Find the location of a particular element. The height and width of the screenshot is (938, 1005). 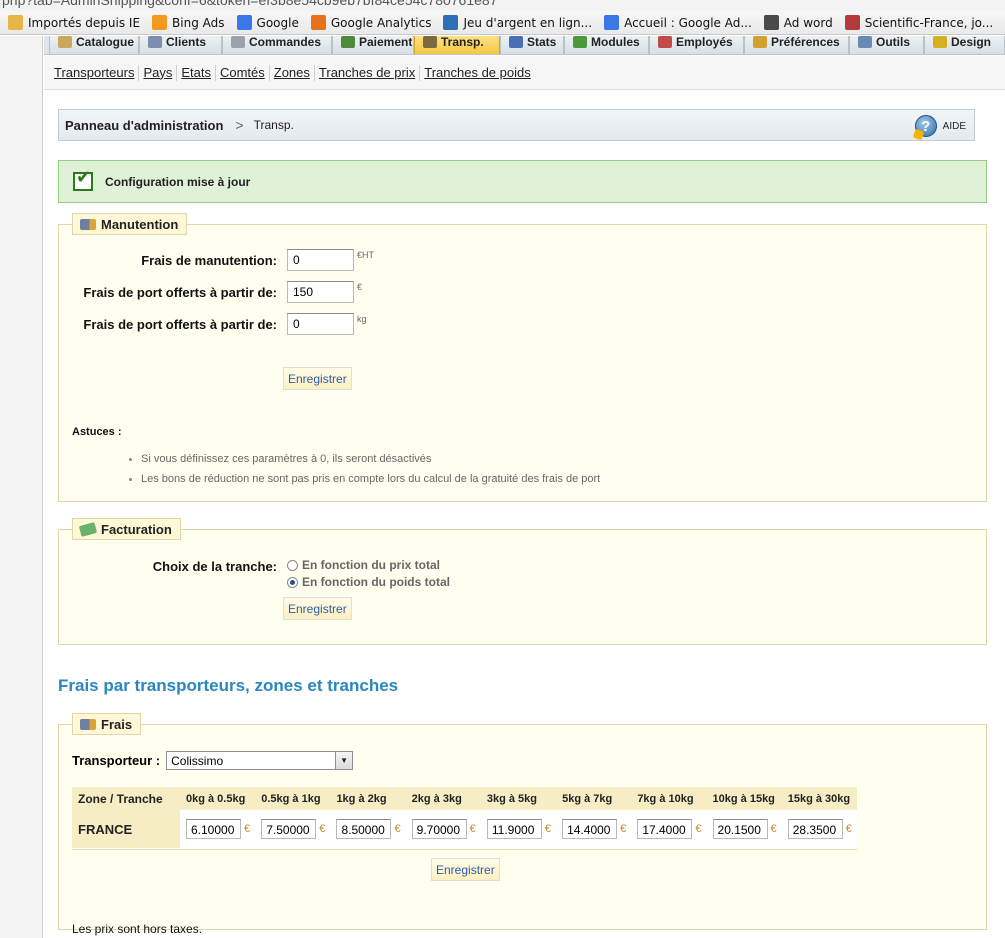

bookmark-item: Ad word is located at coordinates (798, 22).